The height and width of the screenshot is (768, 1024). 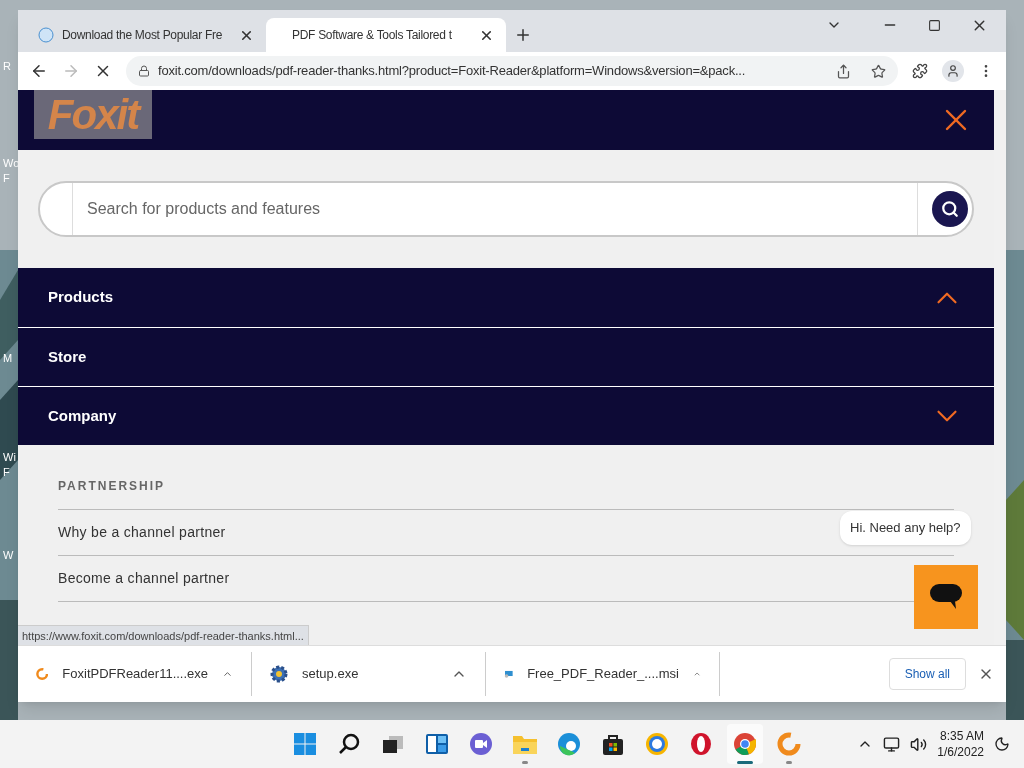 I want to click on tab-title: PDF Software & Tools Tailored t, so click(x=372, y=35).